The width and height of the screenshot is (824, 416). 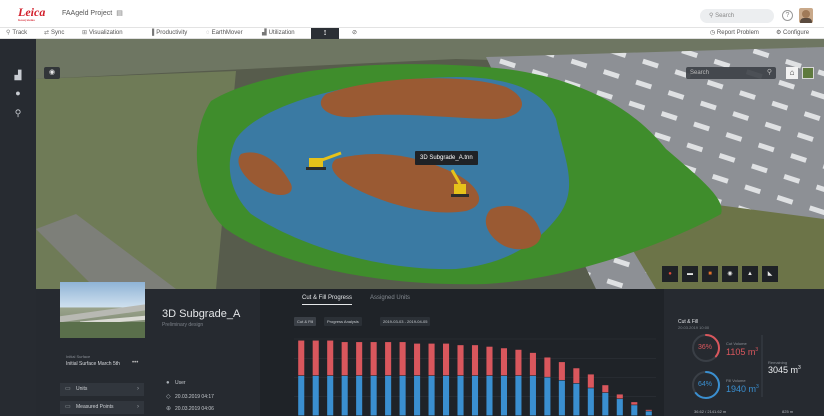 I want to click on configure-button: ⚙ Configure, so click(x=792, y=33).